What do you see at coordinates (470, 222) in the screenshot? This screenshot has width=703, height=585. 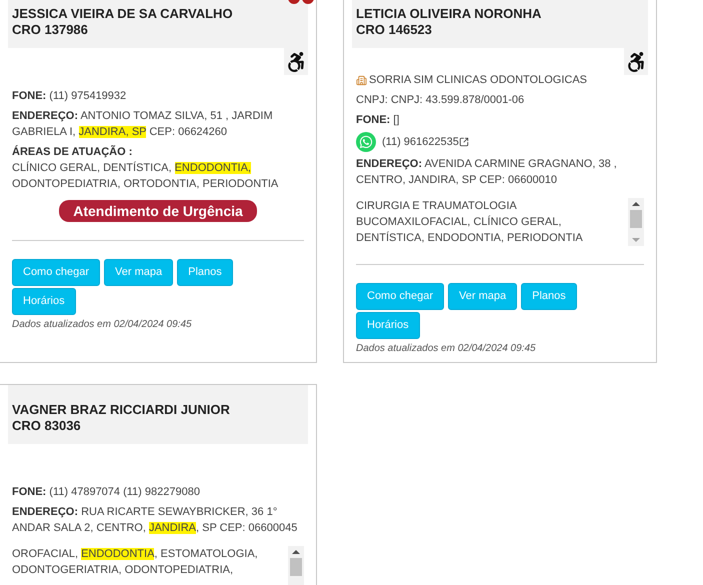 I see `specialties-text: CIRURGIA E TRAUMATOLOGIA BUCOMAXILOFACIAL, CLÍNICO GERAL, DENTÍSTICA, ENDODONTIA, PERIODONTIA` at bounding box center [470, 222].